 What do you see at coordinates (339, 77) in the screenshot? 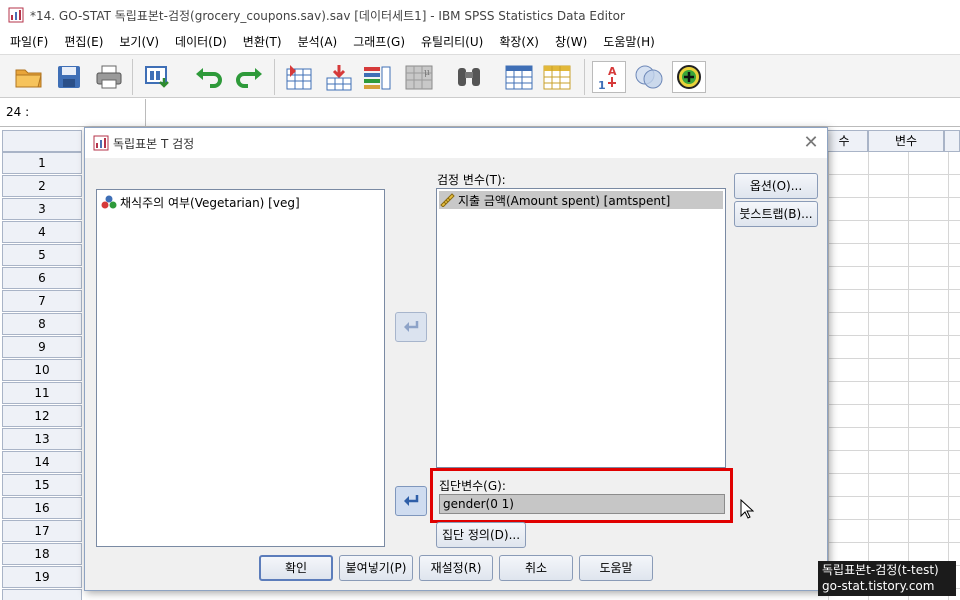
I see `goto-variable-icon` at bounding box center [339, 77].